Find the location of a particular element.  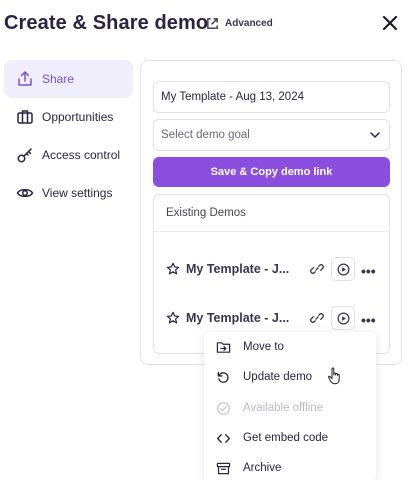

eye-icon is located at coordinates (25, 193).